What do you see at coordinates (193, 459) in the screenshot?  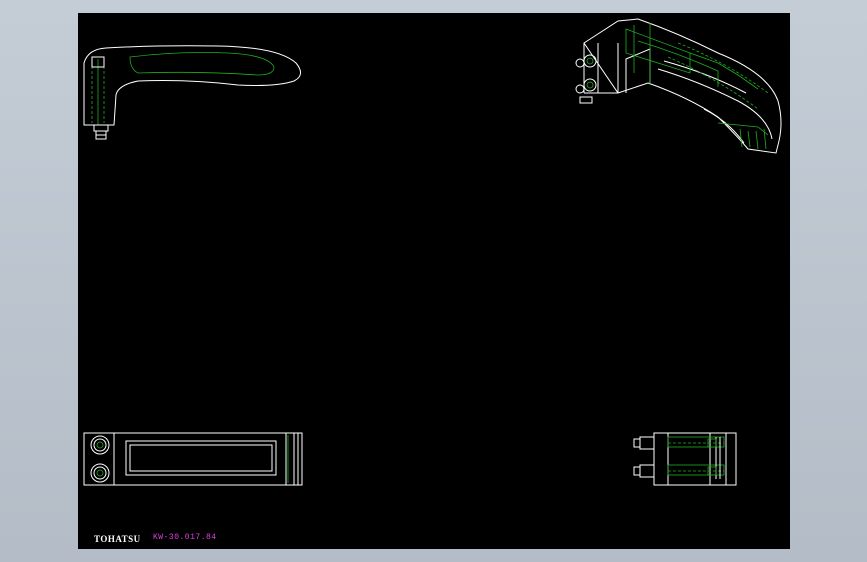 I see `top-view` at bounding box center [193, 459].